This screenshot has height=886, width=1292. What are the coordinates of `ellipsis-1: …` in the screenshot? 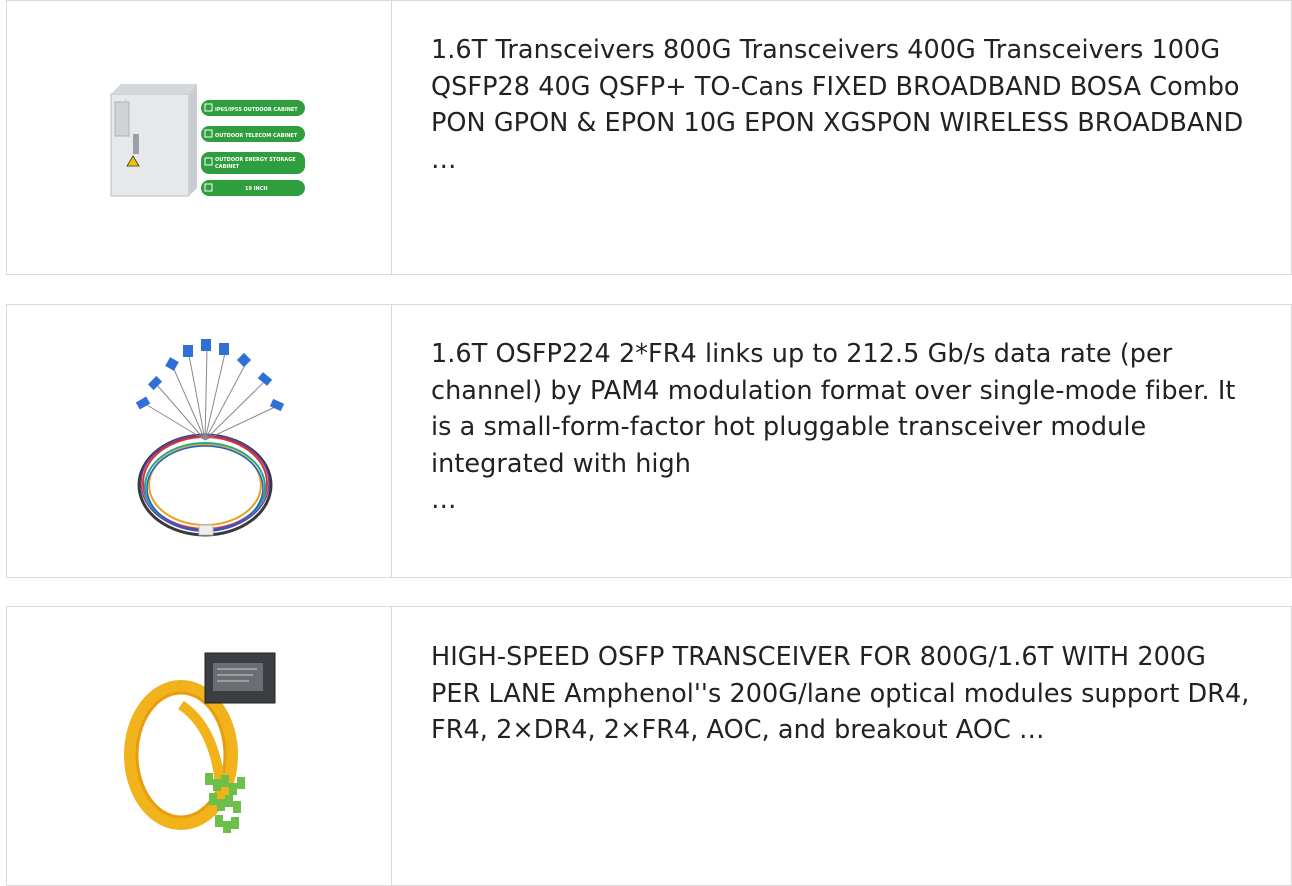 It's located at (444, 159).